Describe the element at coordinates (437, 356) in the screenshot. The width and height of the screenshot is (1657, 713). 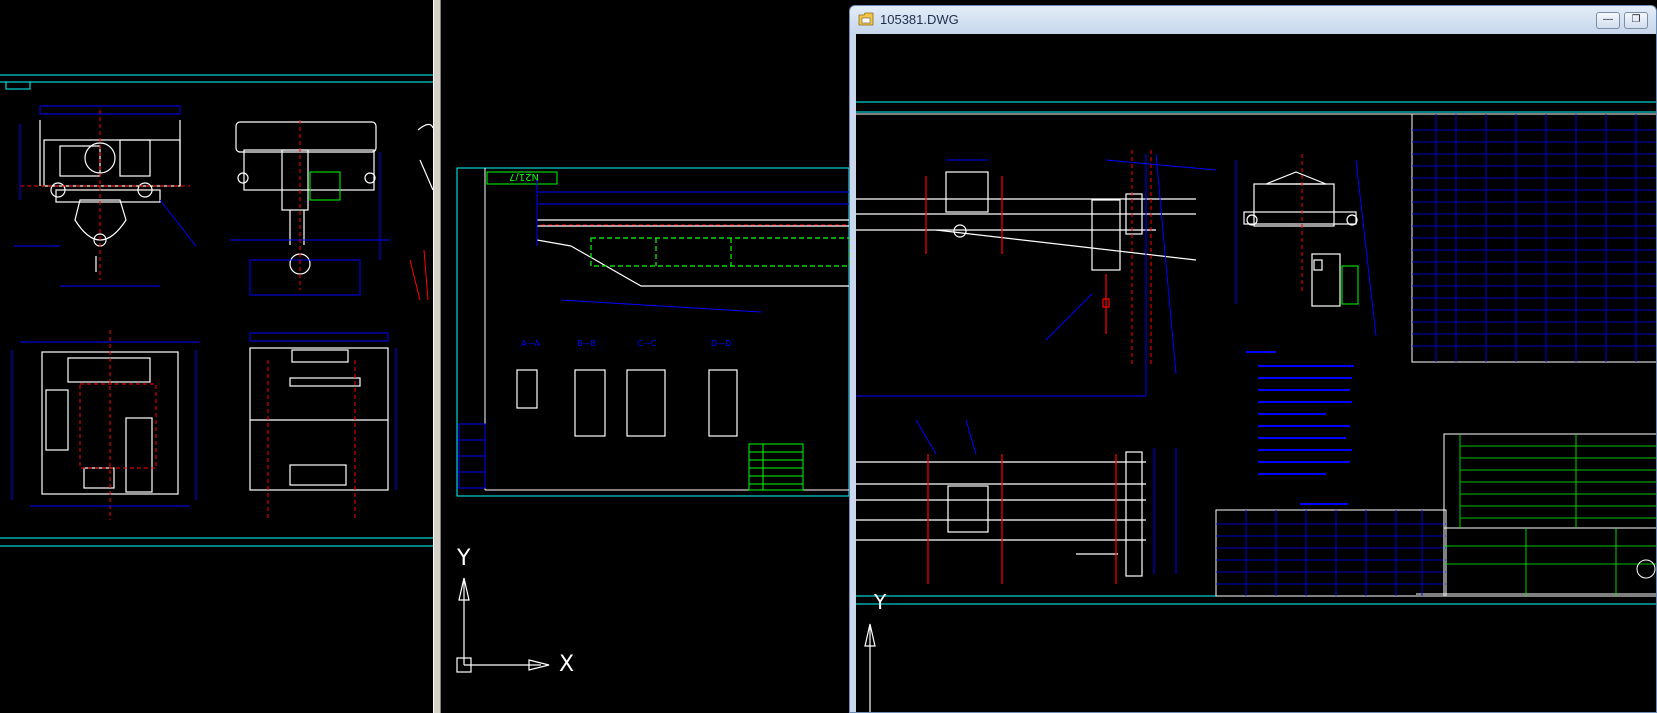
I see `viewport-splitter` at that location.